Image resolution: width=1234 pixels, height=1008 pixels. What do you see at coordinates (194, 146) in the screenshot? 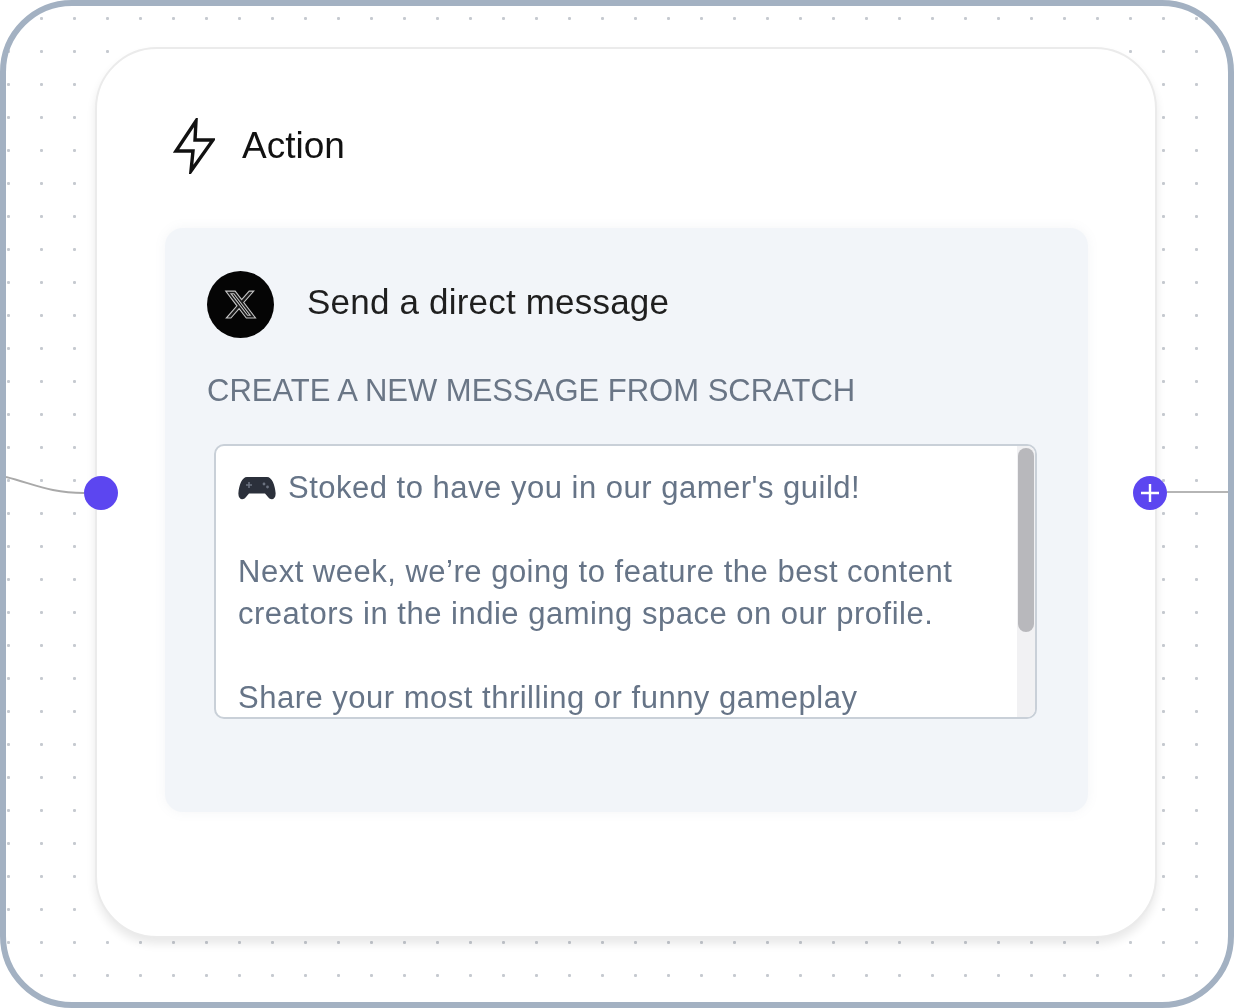
I see `lightning-icon` at bounding box center [194, 146].